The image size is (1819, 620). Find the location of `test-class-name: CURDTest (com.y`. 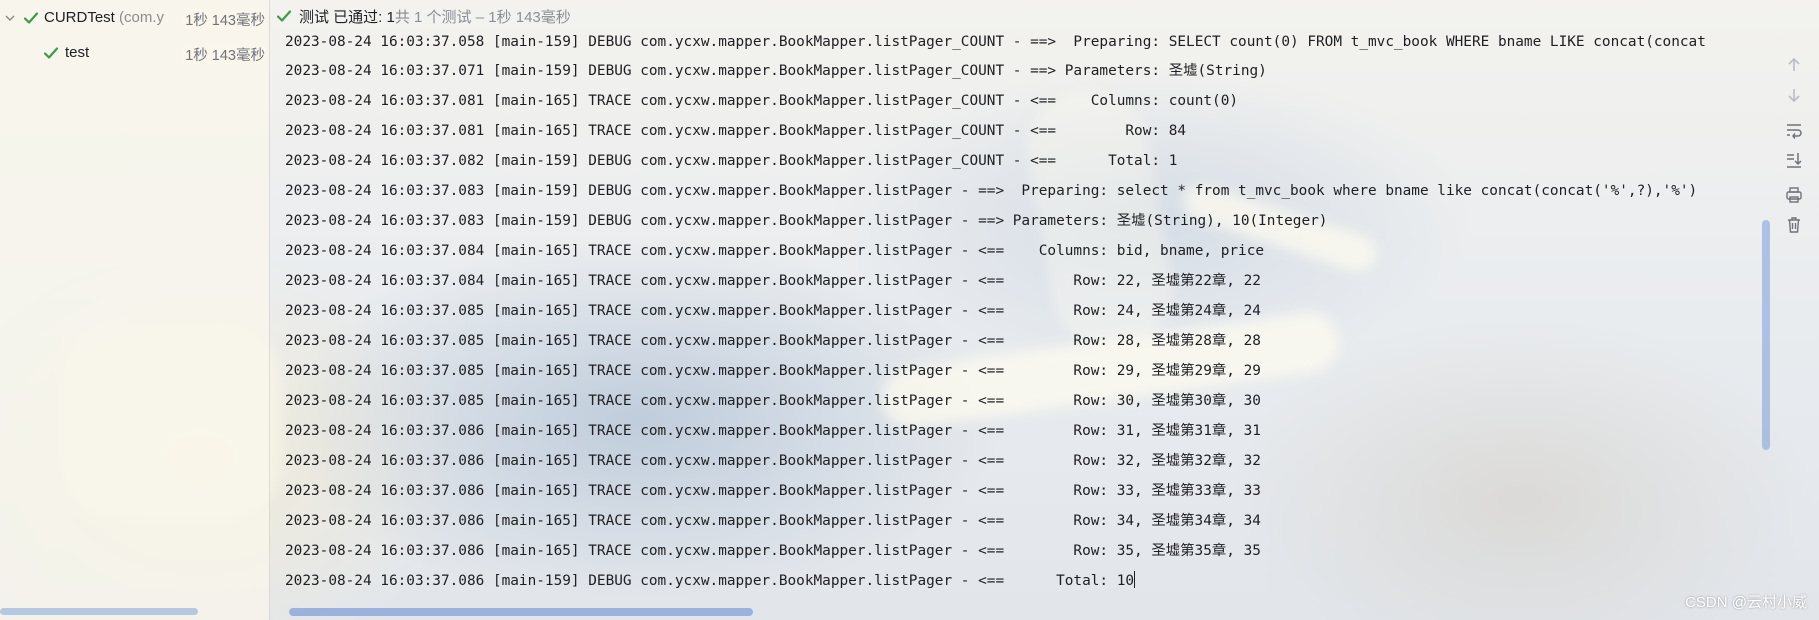

test-class-name: CURDTest (com.y is located at coordinates (104, 17).